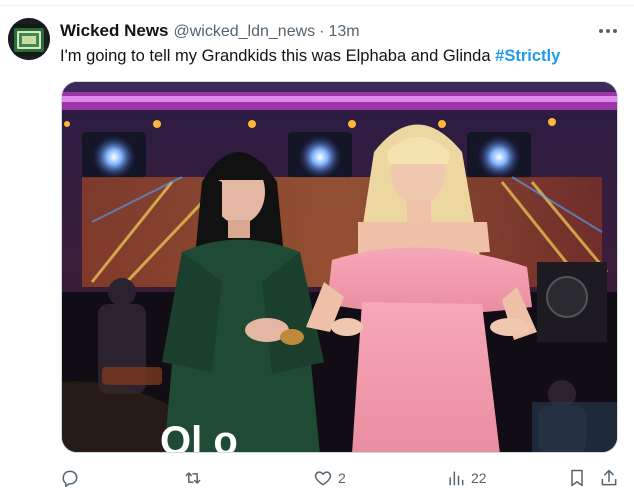  I want to click on like-button: 2, so click(329, 478).